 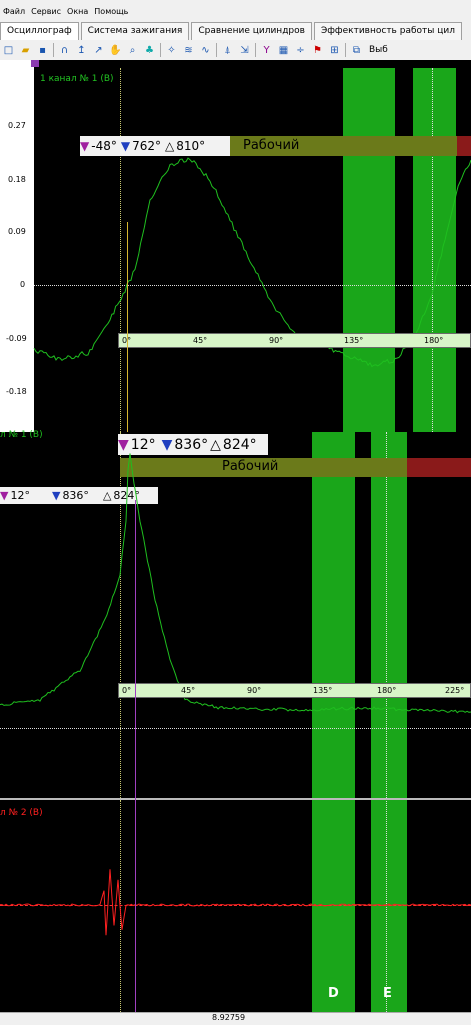 I want to click on status-bar: 8.92759, so click(x=235, y=1018).